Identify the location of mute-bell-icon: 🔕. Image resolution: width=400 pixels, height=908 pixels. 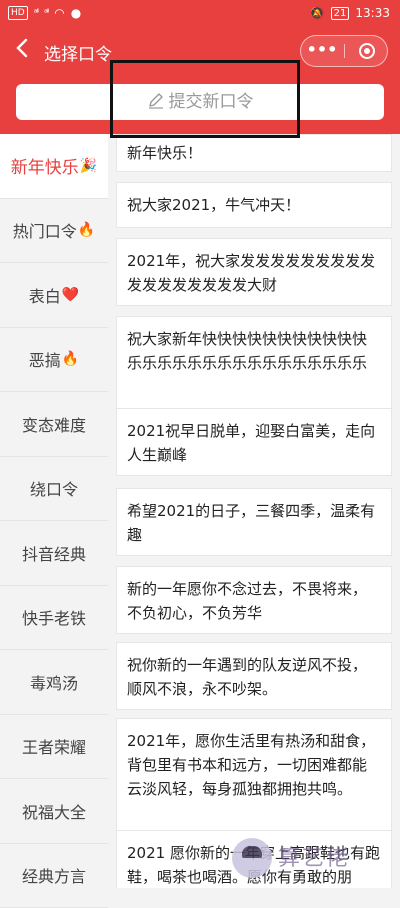
(317, 13).